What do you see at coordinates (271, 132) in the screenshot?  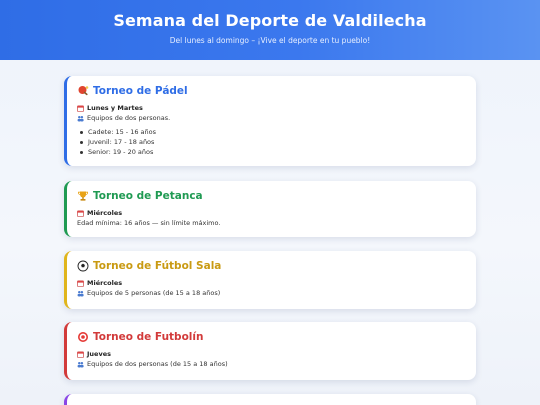 I see `list-item: Cadete: 15 - 16 años` at bounding box center [271, 132].